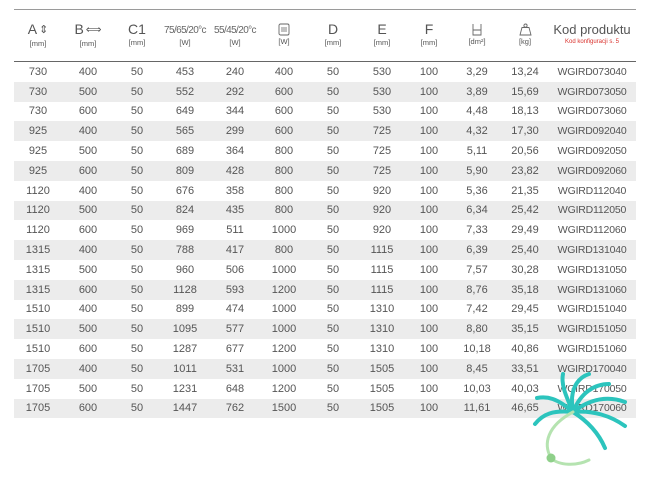 This screenshot has height=492, width=645. I want to click on table-cell: 1011, so click(185, 368).